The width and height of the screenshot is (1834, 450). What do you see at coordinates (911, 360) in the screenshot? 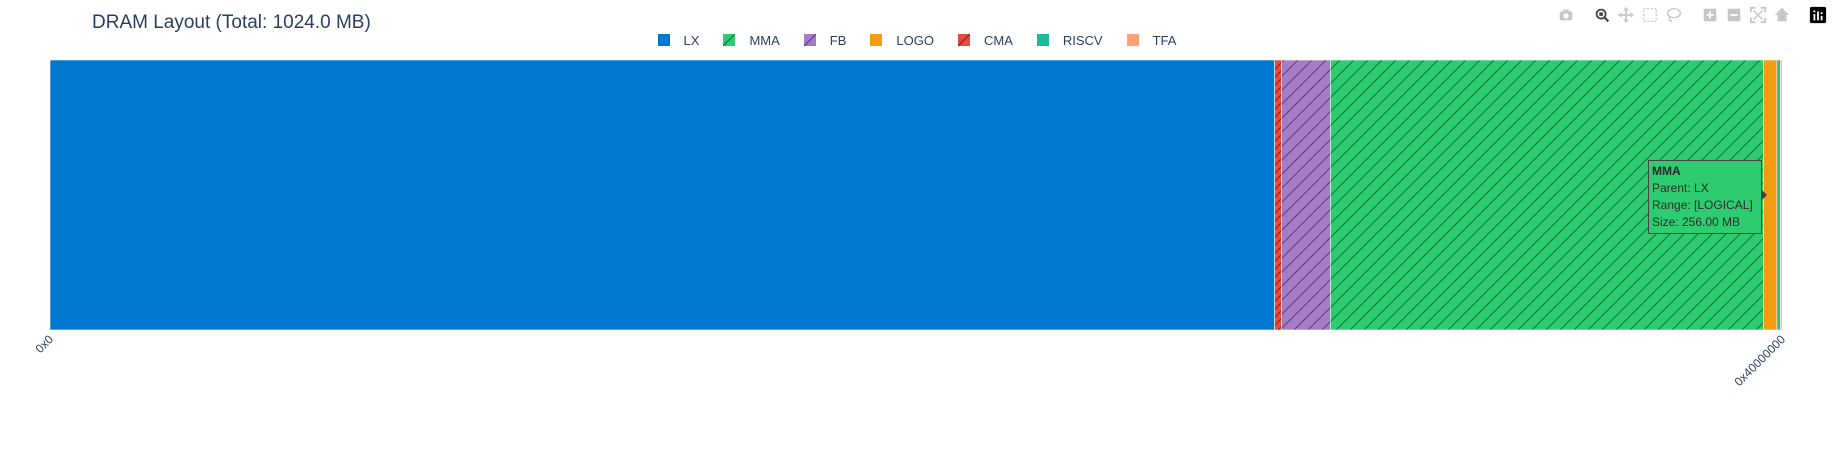
I see `ticks-layer: 0x0 0x40000000` at bounding box center [911, 360].